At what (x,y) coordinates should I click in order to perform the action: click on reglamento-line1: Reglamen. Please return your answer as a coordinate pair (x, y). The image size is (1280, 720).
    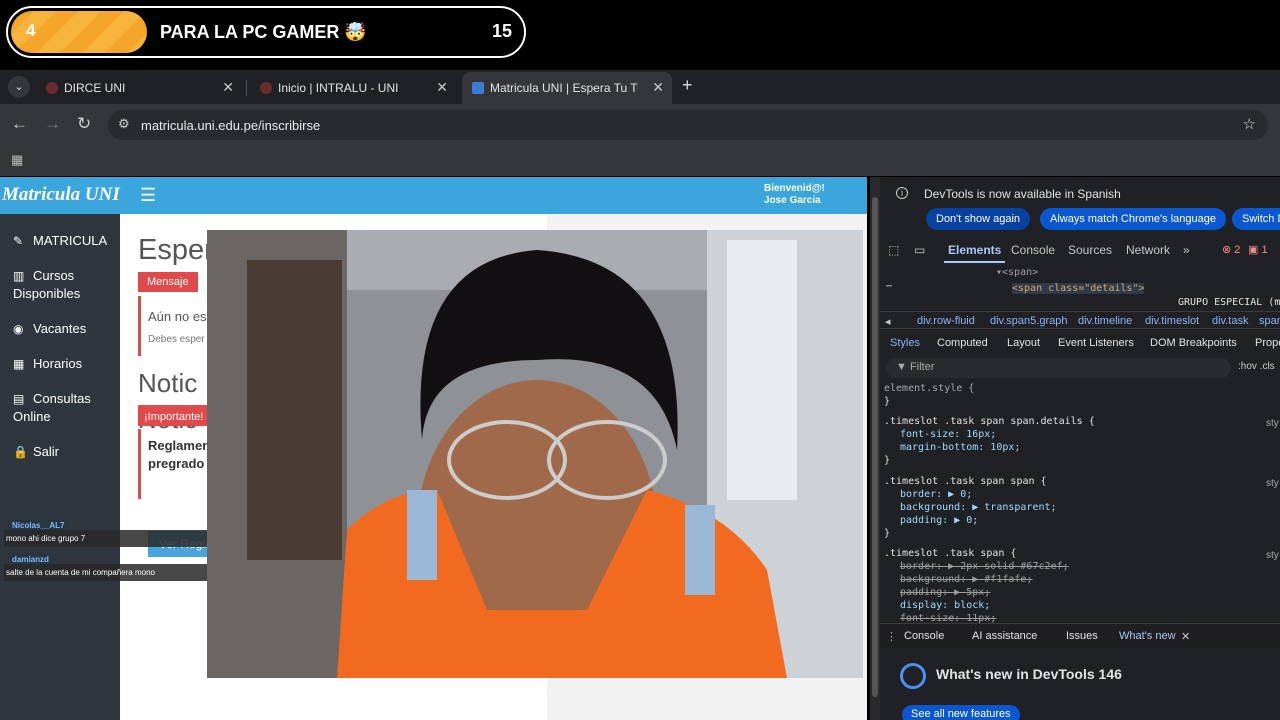
    Looking at the image, I should click on (179, 445).